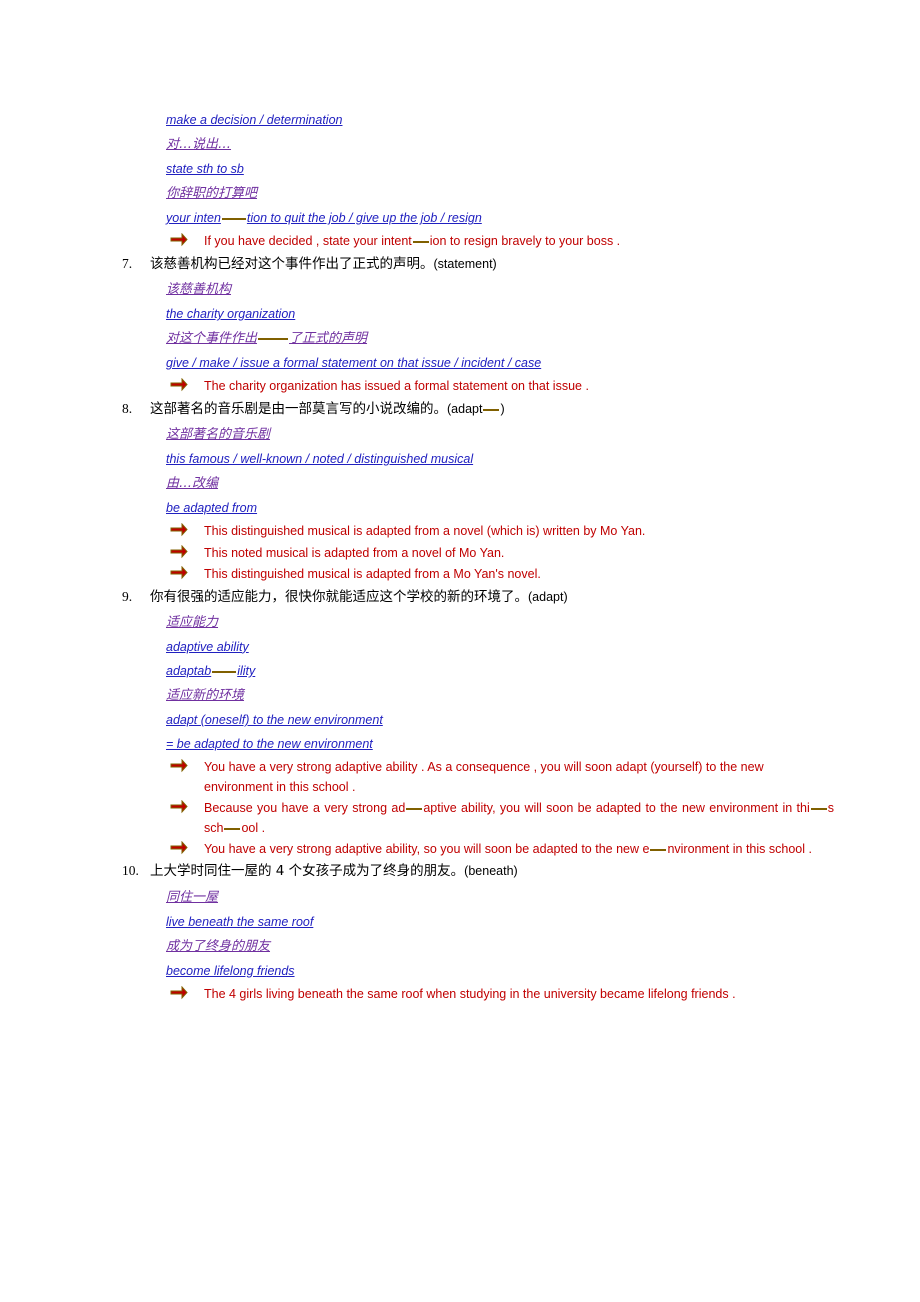  I want to click on note-line: 由…改编, so click(493, 483).